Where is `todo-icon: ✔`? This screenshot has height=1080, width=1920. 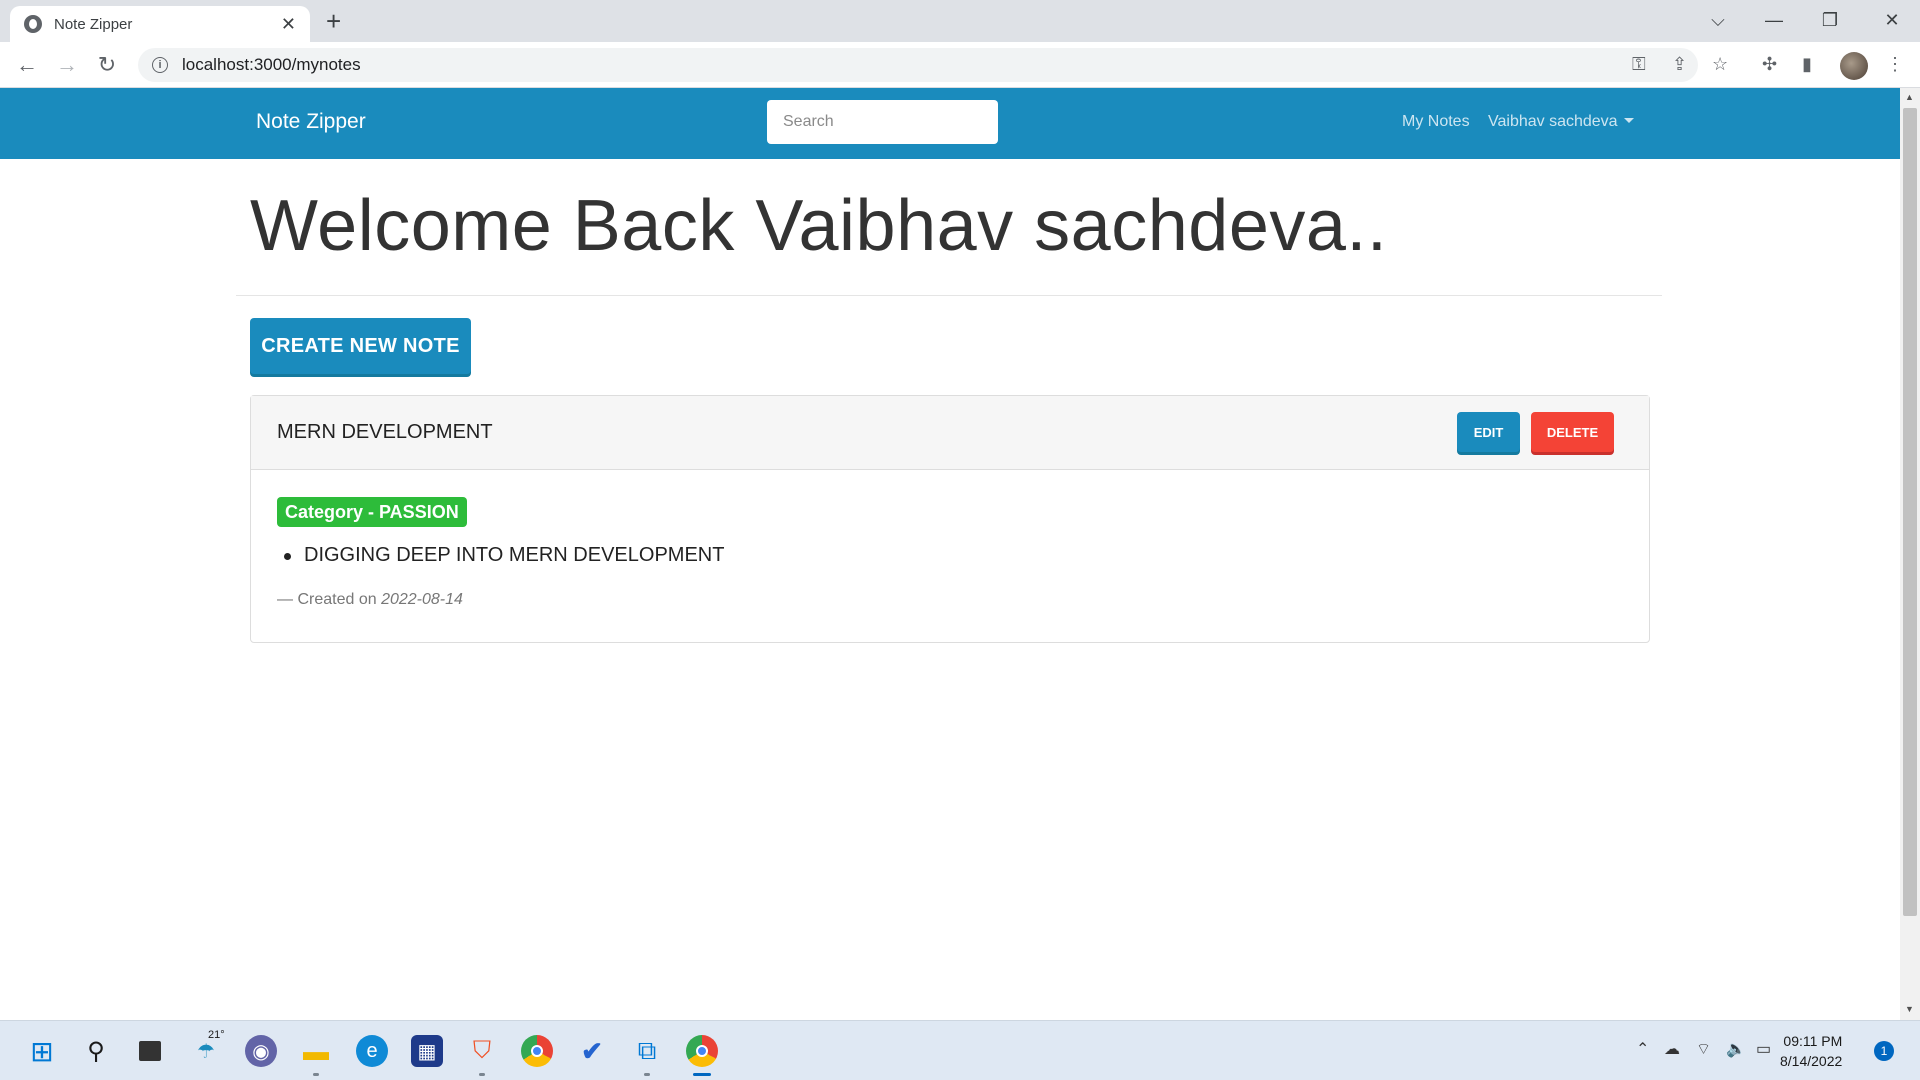 todo-icon: ✔ is located at coordinates (592, 1051).